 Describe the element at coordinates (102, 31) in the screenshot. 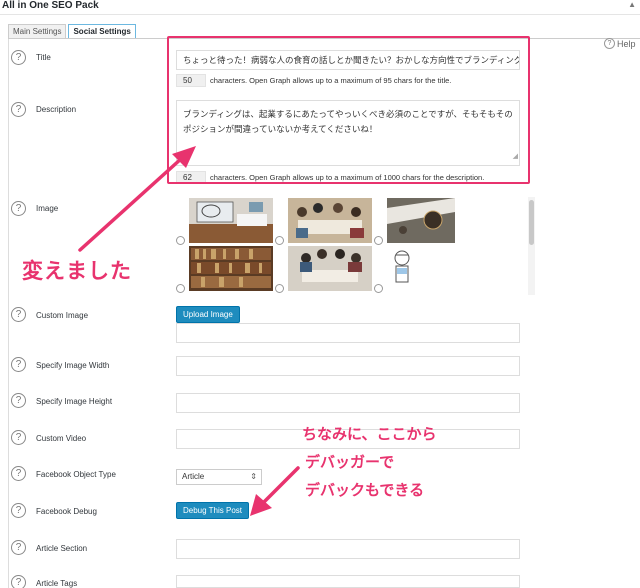

I see `tab-social-settings: Social Settings` at that location.